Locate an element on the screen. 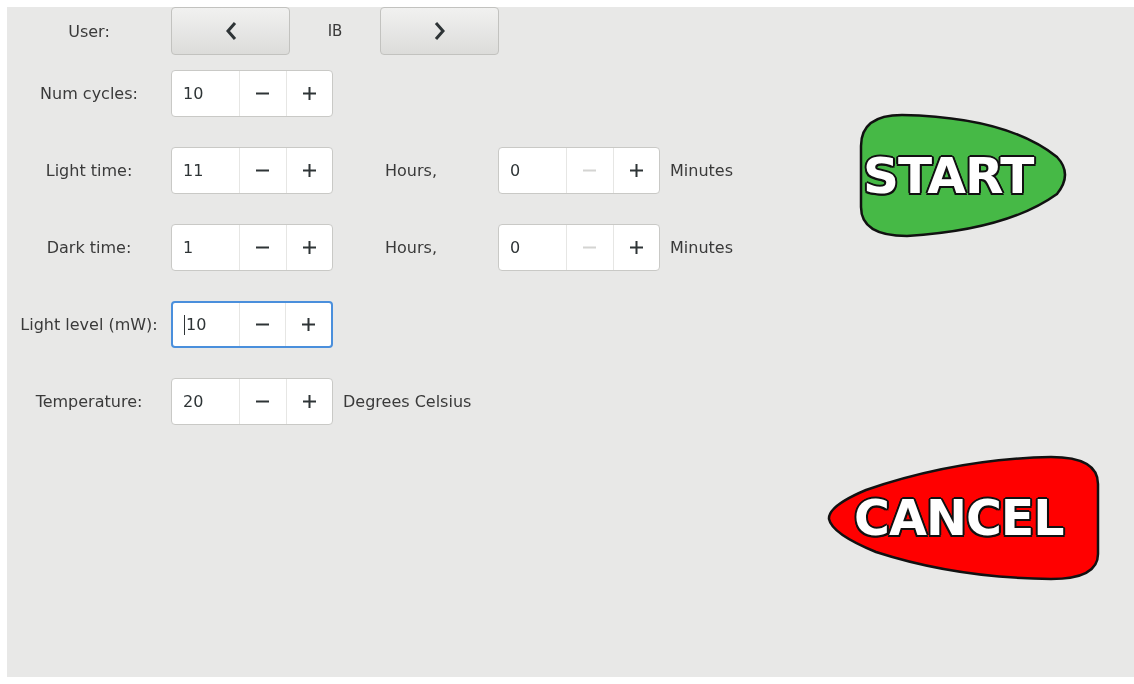 The image size is (1134, 684). user-label: User: is located at coordinates (89, 31).